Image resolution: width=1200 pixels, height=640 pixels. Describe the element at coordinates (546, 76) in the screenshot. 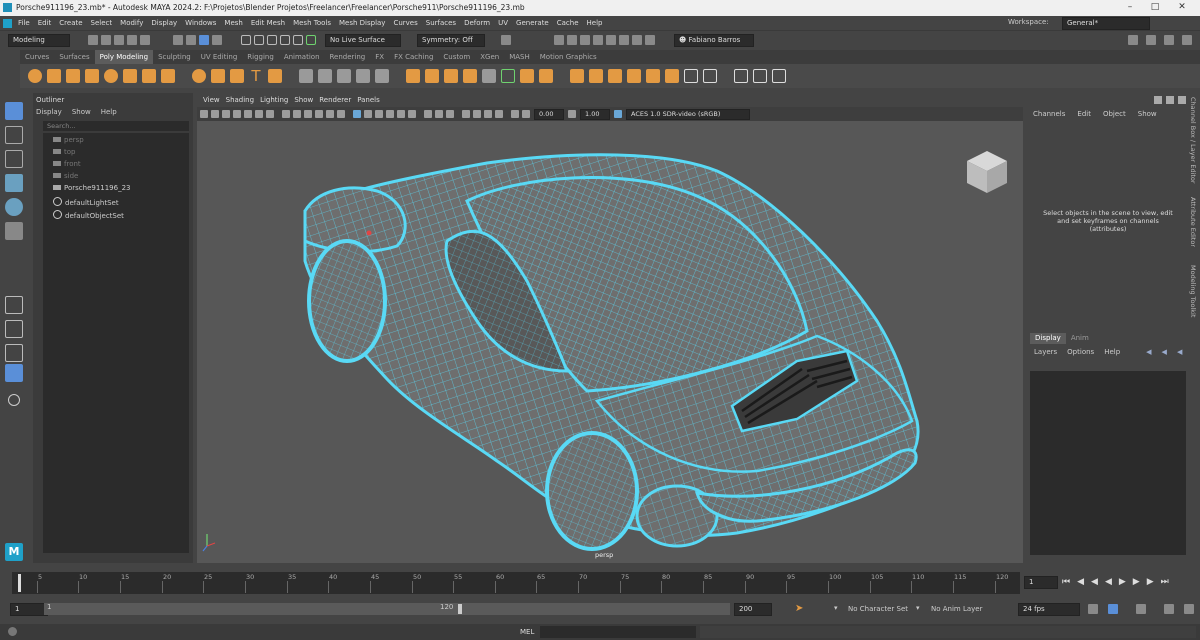

I see `target-weld-icon` at that location.